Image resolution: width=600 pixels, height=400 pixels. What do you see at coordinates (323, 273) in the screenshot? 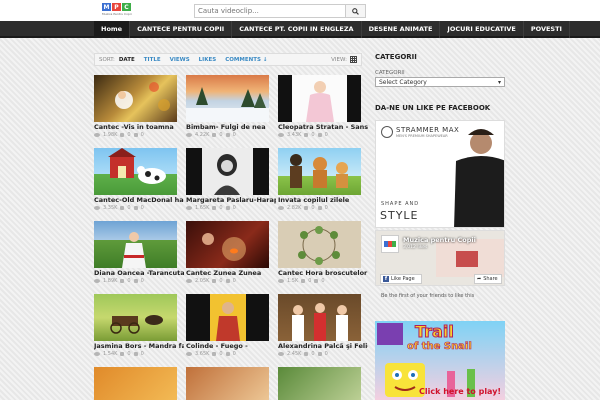
I see `video-title: Cantec Hora broscutelor` at bounding box center [323, 273].